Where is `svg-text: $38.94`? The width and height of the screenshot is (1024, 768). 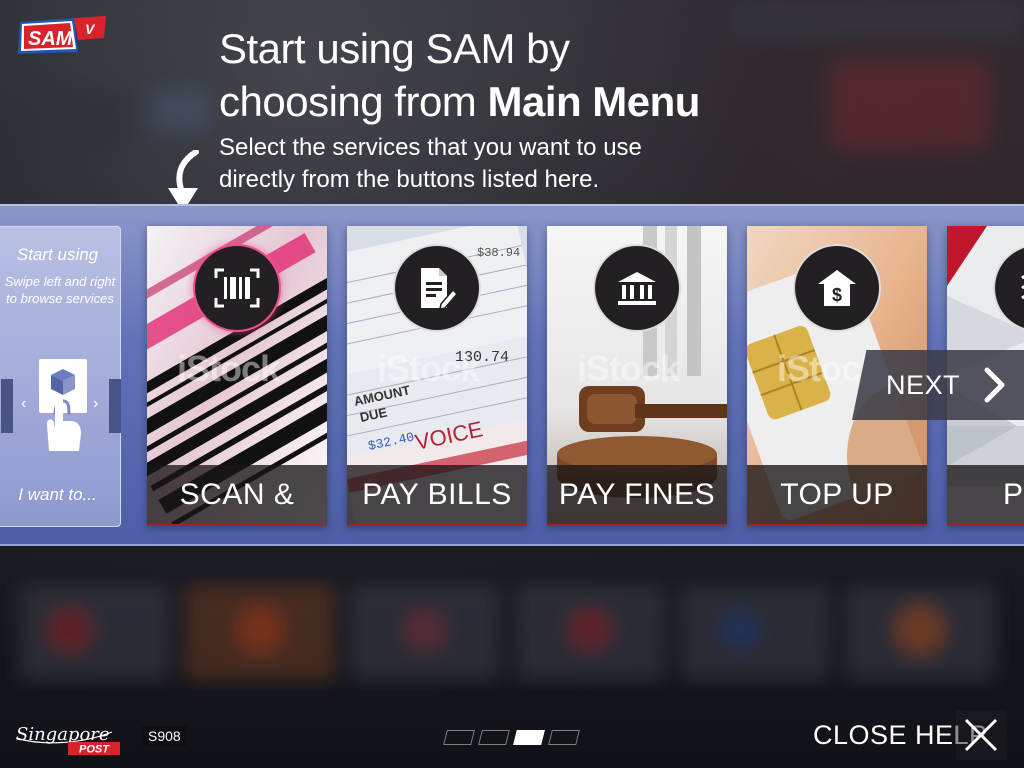 svg-text: $38.94 is located at coordinates (498, 253).